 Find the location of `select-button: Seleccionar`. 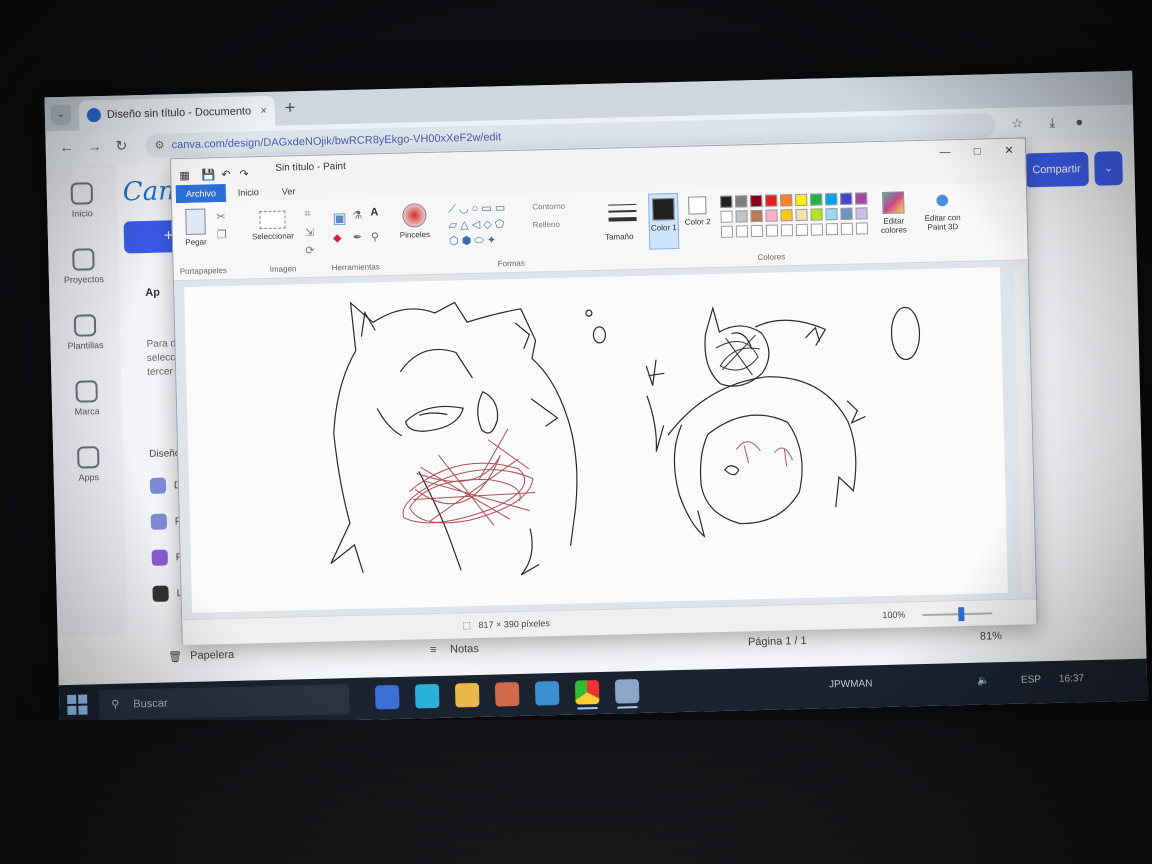

select-button: Seleccionar is located at coordinates (272, 225).